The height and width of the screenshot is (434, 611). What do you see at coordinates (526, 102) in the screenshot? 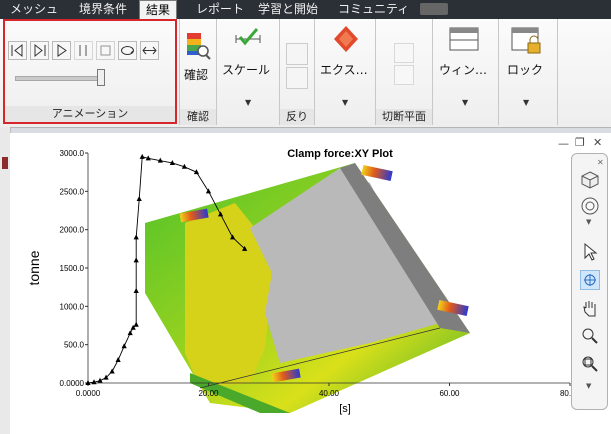
I see `lock-dropdown-icon: ▼` at bounding box center [526, 102].